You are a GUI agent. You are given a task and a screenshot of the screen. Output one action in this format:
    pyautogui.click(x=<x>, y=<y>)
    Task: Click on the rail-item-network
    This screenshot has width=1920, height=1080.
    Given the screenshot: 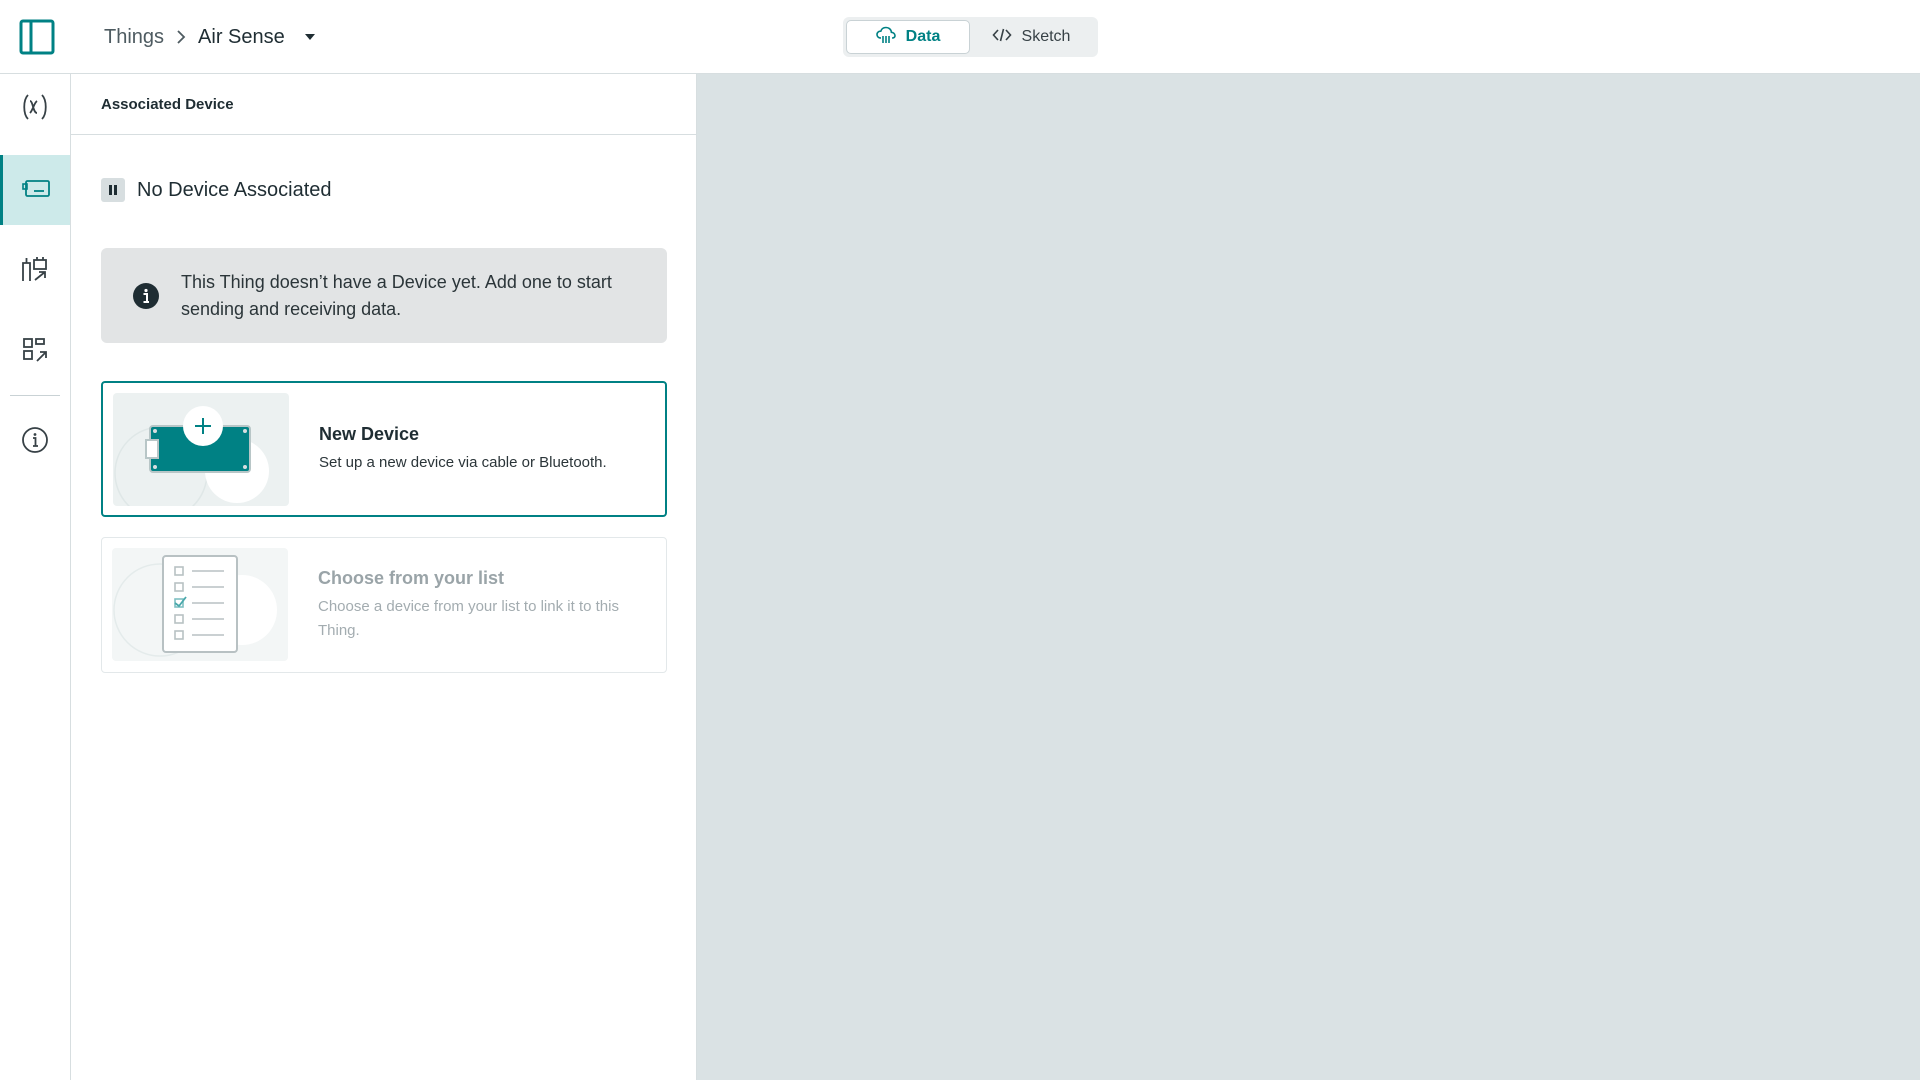 What is the action you would take?
    pyautogui.click(x=35, y=271)
    